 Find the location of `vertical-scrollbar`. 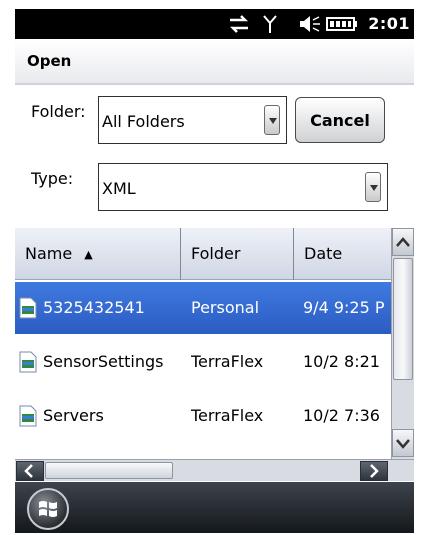

vertical-scrollbar is located at coordinates (402, 343).